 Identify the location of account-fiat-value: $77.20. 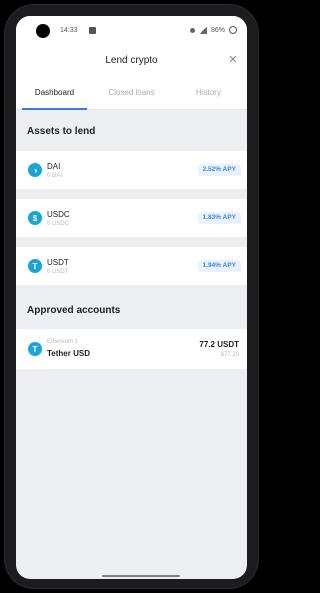
(229, 355).